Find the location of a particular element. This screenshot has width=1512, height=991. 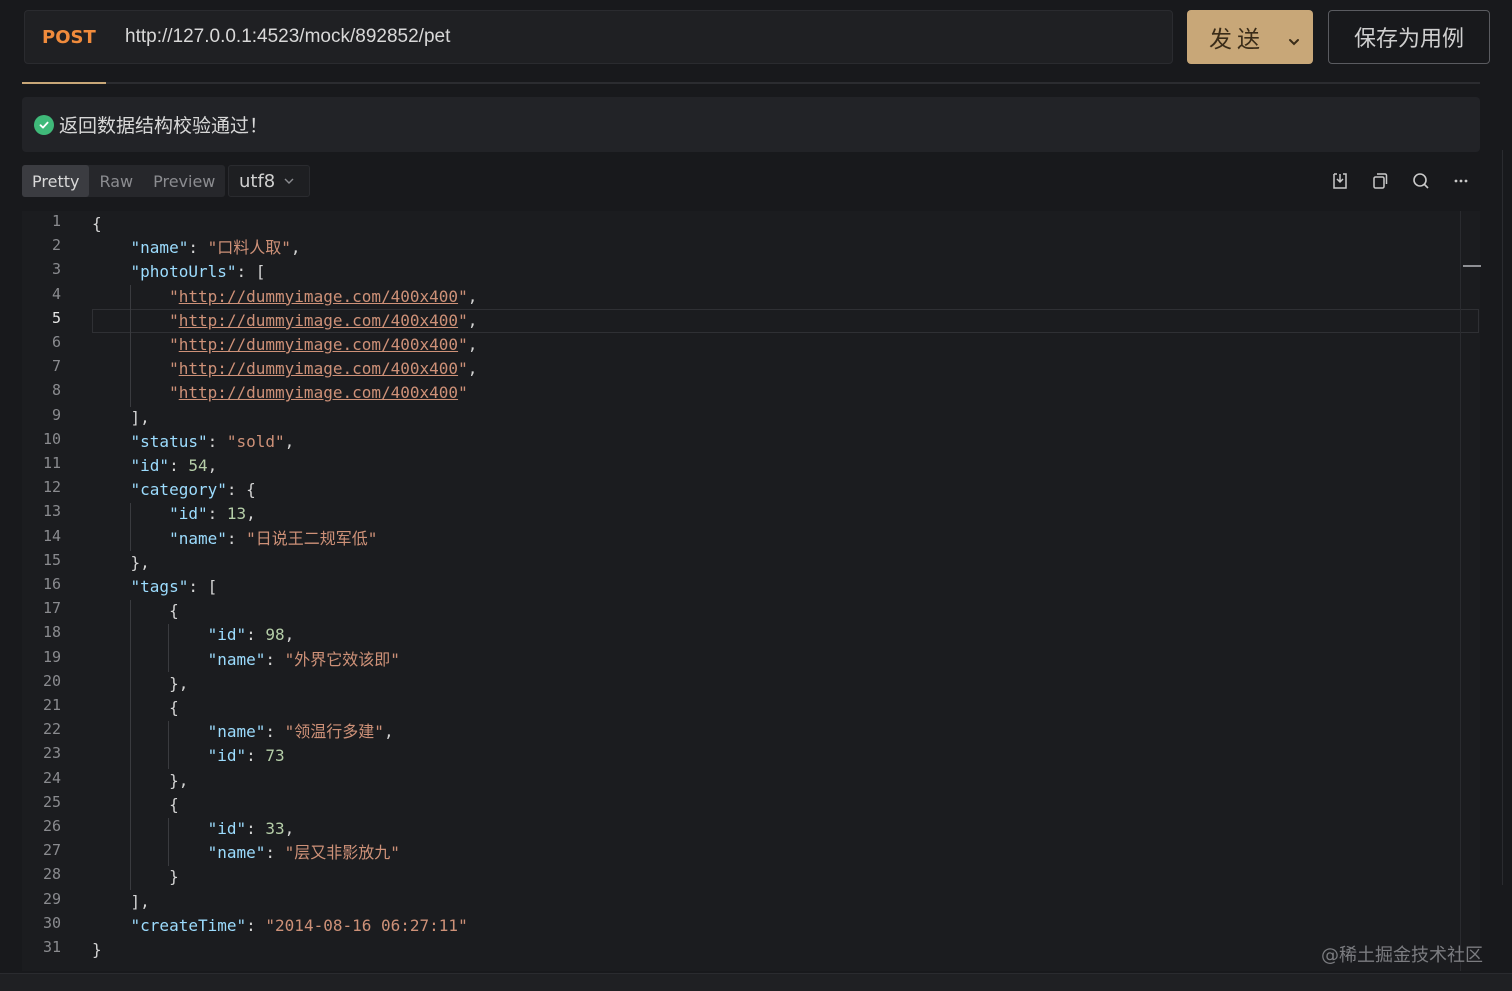

code-line: "id": 98, is located at coordinates (251, 635).